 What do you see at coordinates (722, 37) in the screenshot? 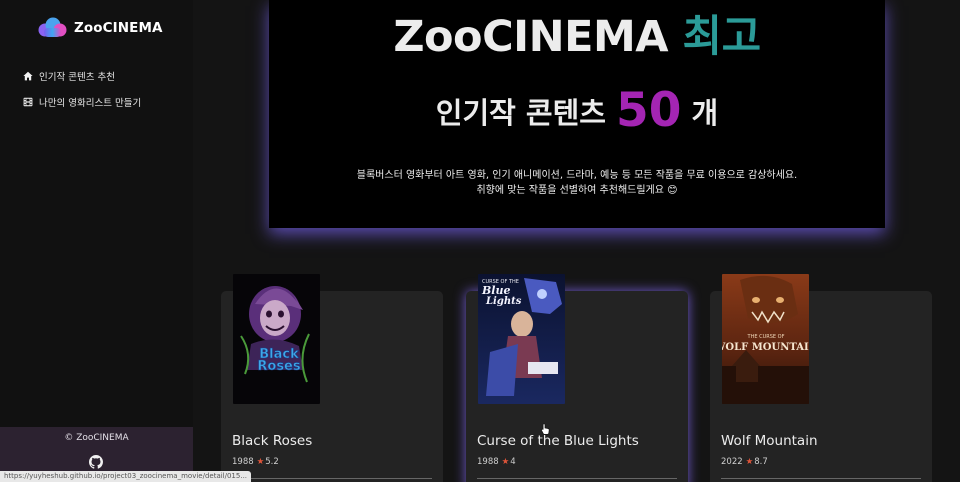
I see `hero-title-accent: 최고` at bounding box center [722, 37].